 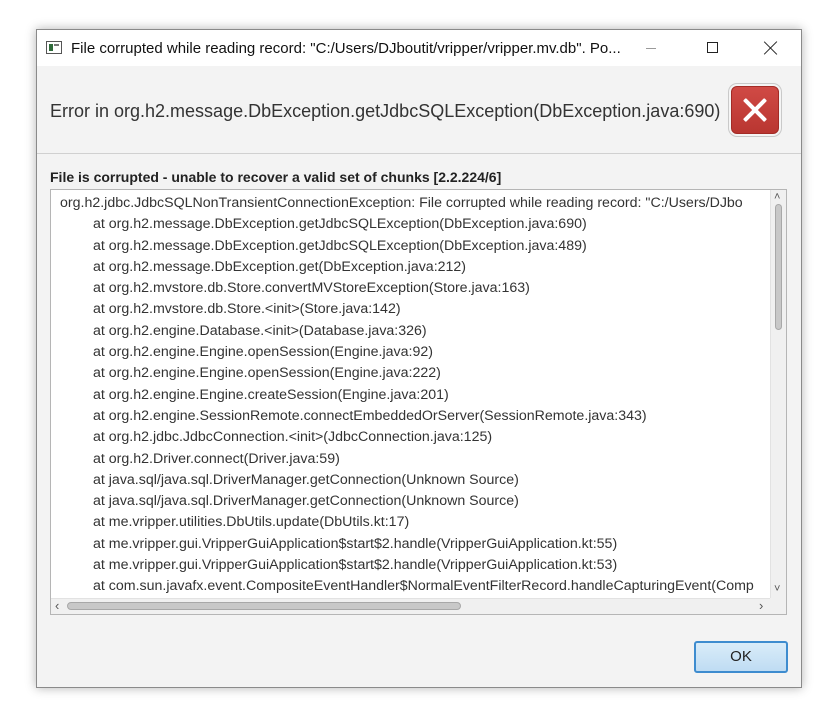 I want to click on close-button, so click(x=770, y=48).